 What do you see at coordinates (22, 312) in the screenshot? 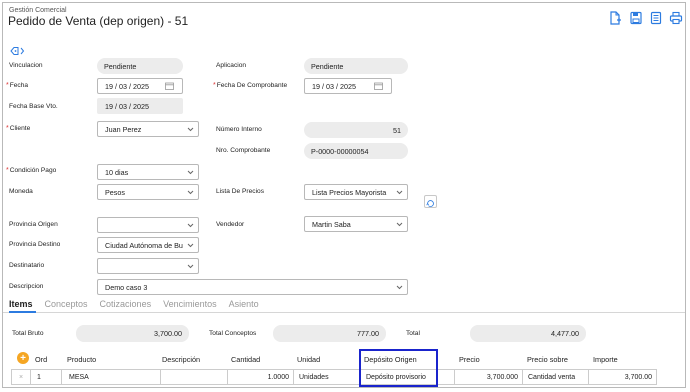
I see `active-tab-indicator` at bounding box center [22, 312].